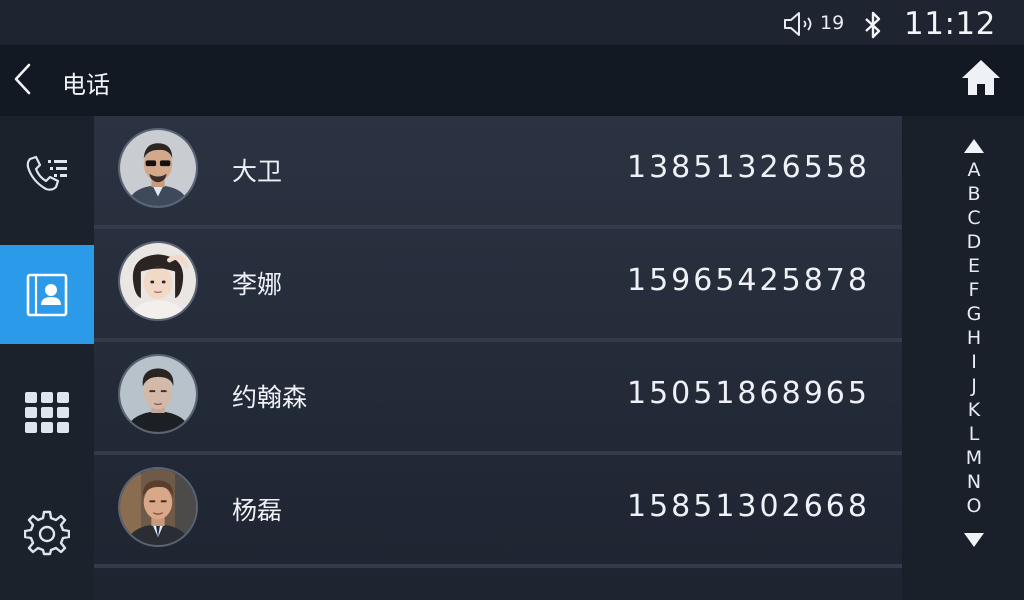 The image size is (1024, 600). What do you see at coordinates (257, 510) in the screenshot?
I see `contact-name: 杨磊` at bounding box center [257, 510].